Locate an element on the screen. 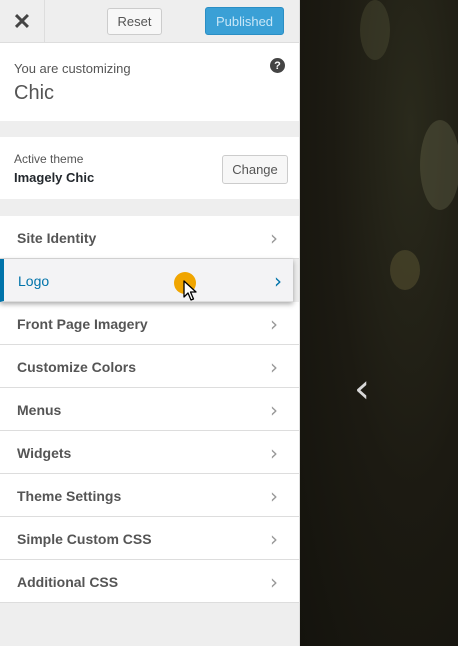  change-theme-button: Change is located at coordinates (255, 169).